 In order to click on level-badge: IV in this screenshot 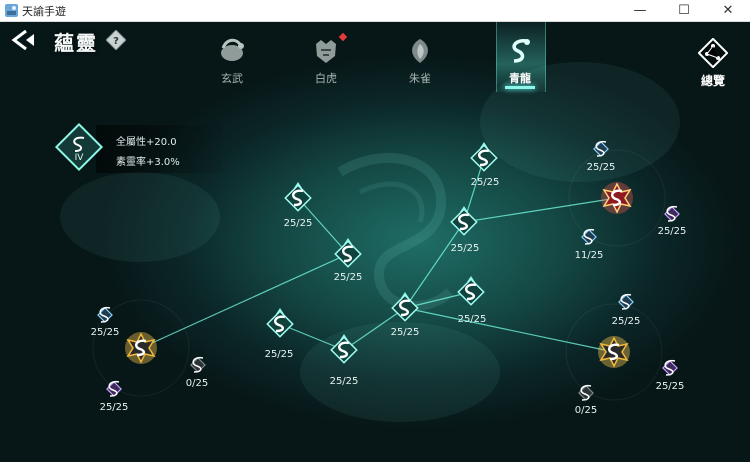, I will do `click(79, 147)`.